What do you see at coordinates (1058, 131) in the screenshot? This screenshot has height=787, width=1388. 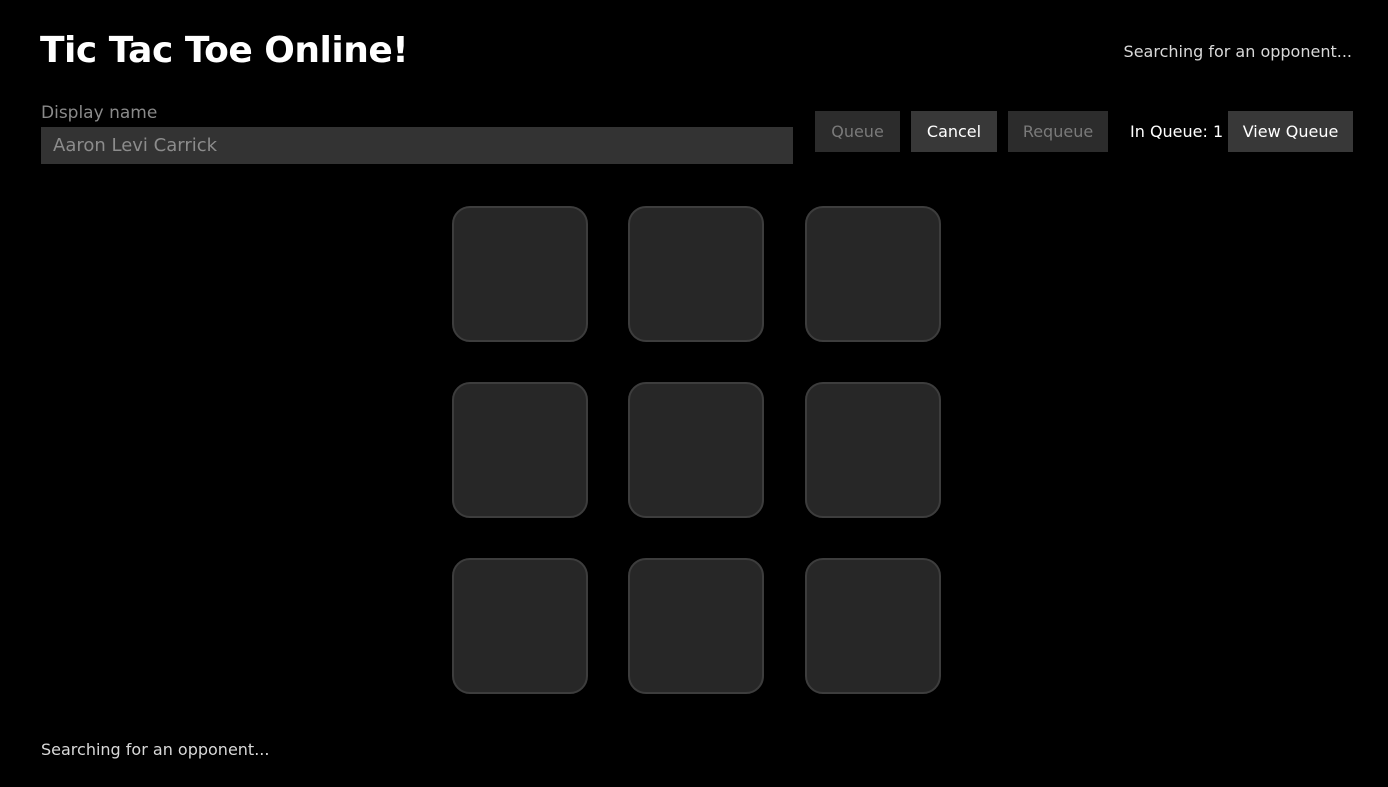 I see `requeue-button: Requeue` at bounding box center [1058, 131].